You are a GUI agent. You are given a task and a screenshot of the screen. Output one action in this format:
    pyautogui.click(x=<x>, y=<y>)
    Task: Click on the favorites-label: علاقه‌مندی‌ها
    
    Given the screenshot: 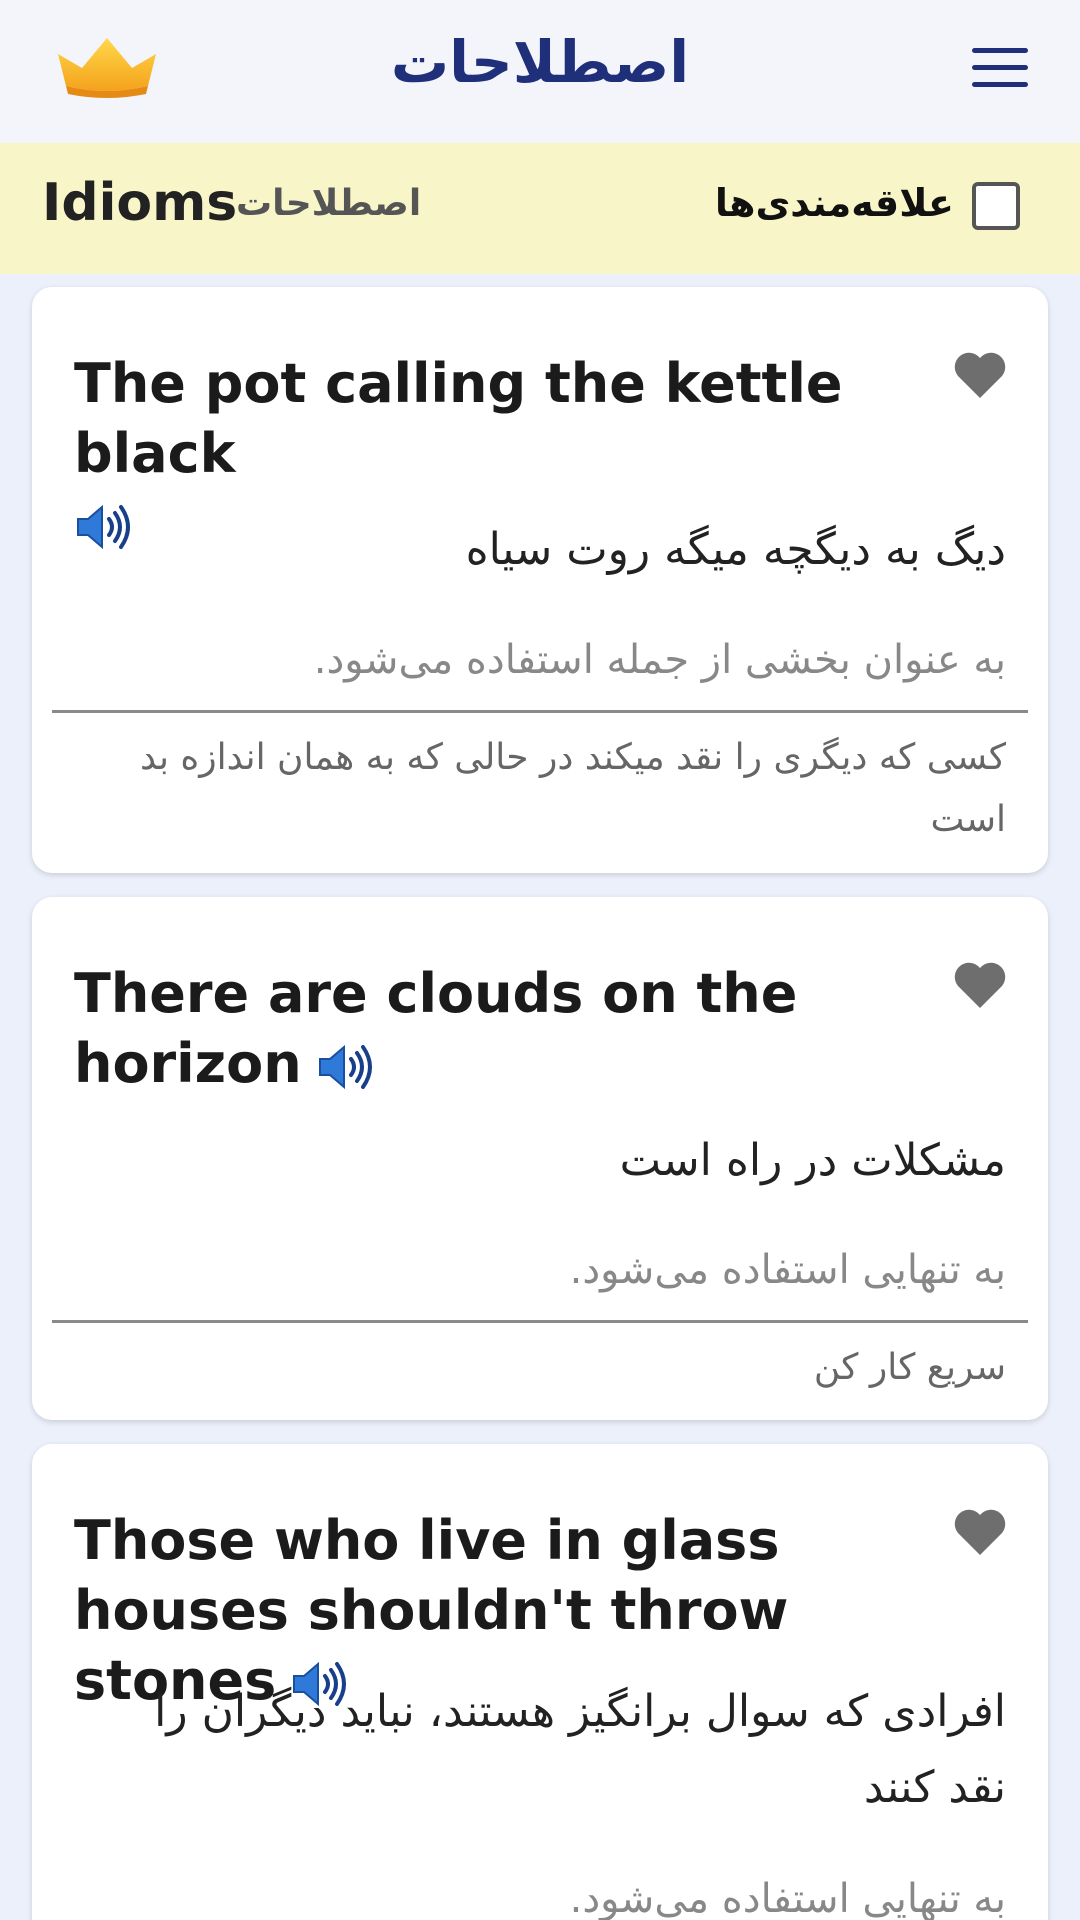 What is the action you would take?
    pyautogui.click(x=834, y=203)
    